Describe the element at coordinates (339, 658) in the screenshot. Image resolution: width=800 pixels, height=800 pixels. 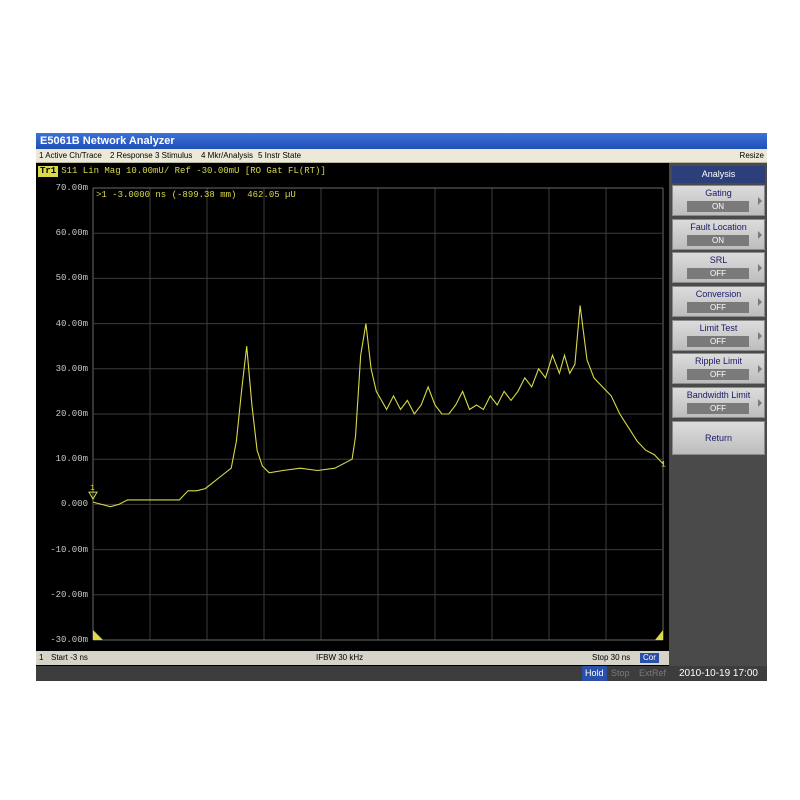
I see `ifbw-value: IFBW 30 kHz` at that location.